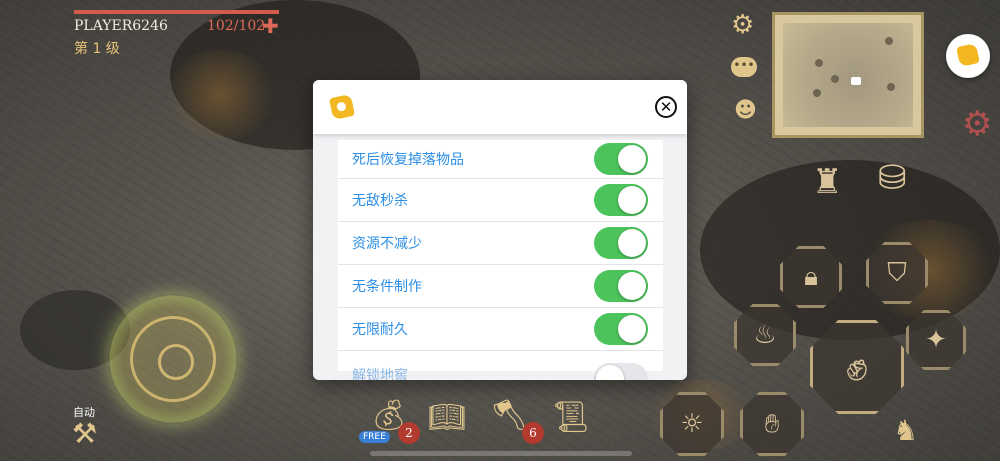  What do you see at coordinates (447, 417) in the screenshot?
I see `journal-book-icon: 📖︎` at bounding box center [447, 417].